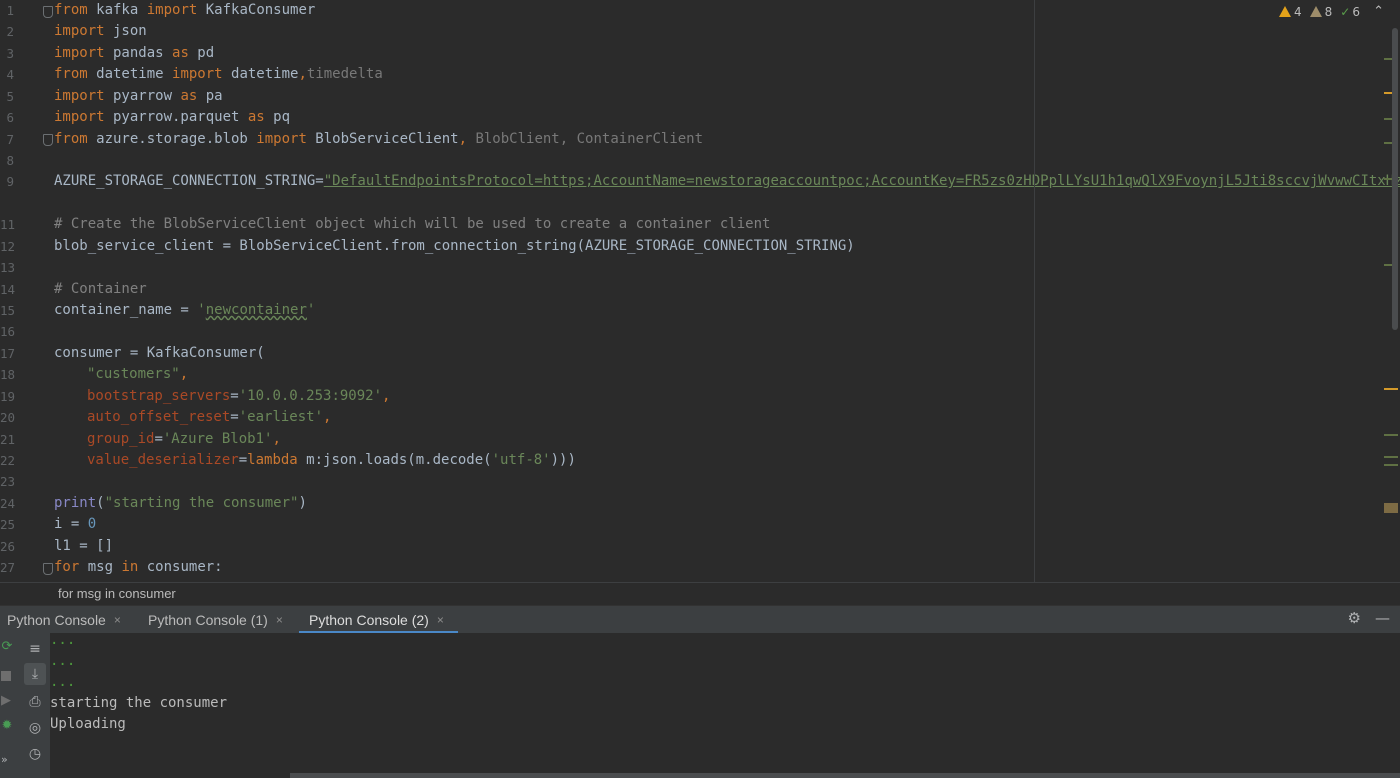 The height and width of the screenshot is (778, 1400). I want to click on line-number: 20, so click(8, 418).